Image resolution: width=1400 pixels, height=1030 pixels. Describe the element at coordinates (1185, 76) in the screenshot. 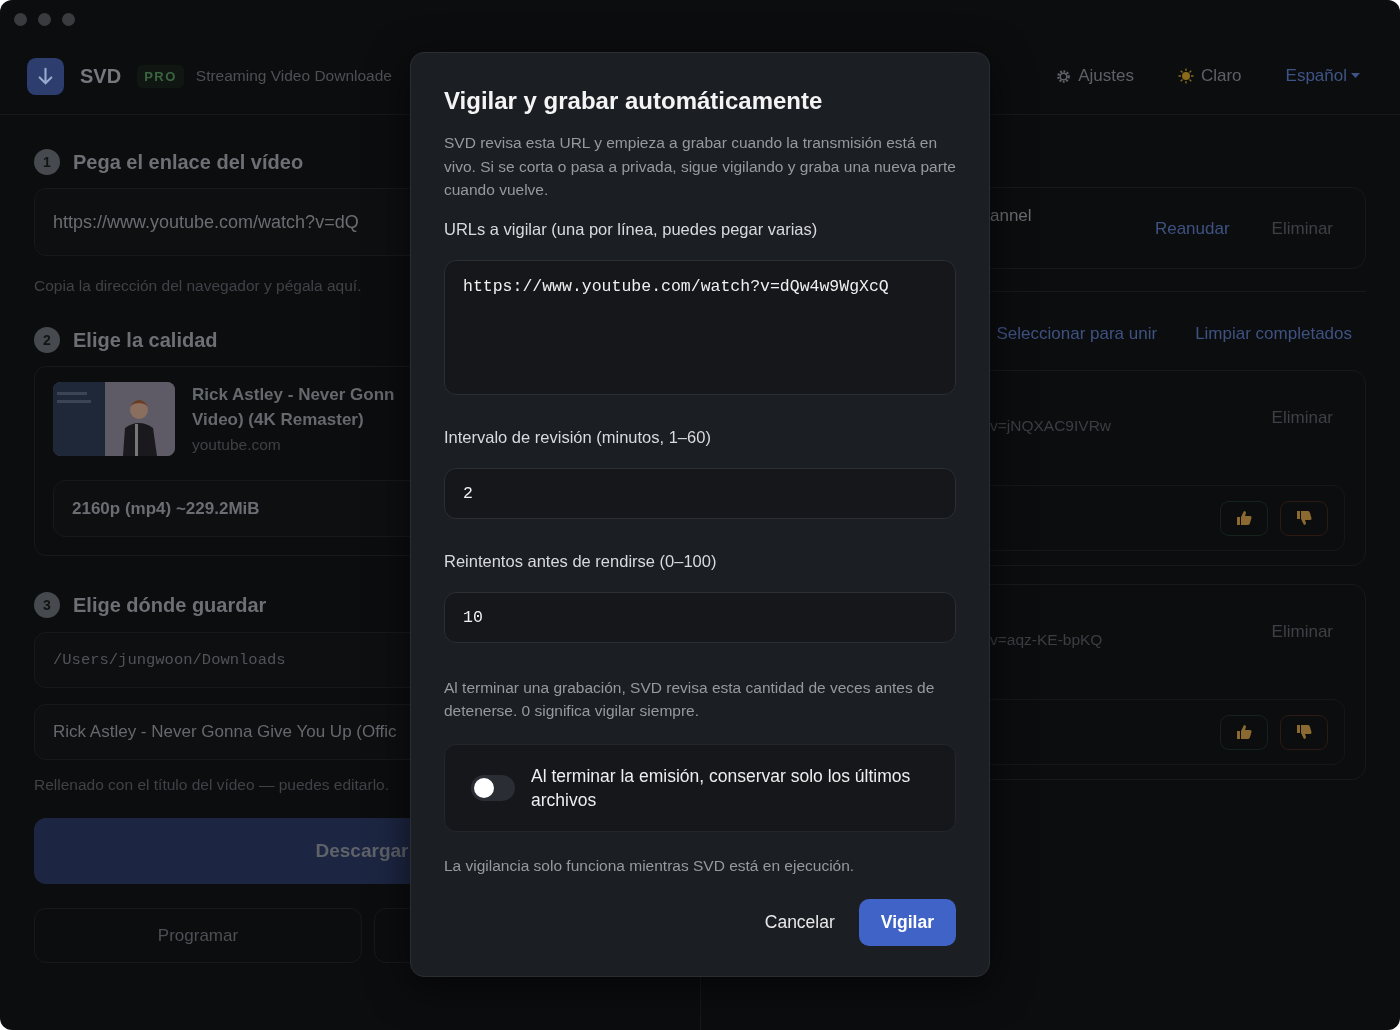

I see `sun-icon` at that location.